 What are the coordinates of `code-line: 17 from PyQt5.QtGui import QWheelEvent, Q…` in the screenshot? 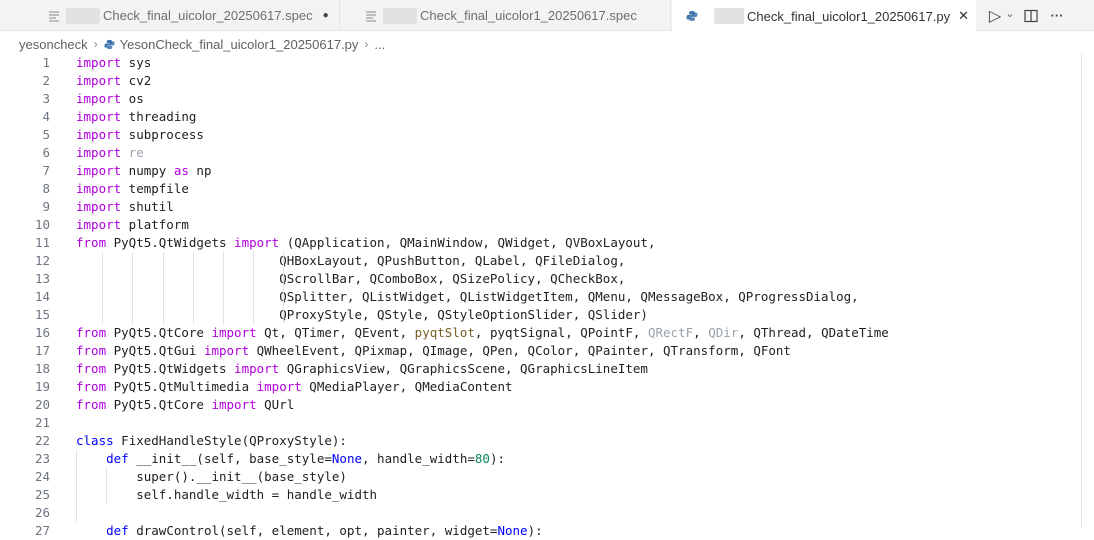 It's located at (535, 351).